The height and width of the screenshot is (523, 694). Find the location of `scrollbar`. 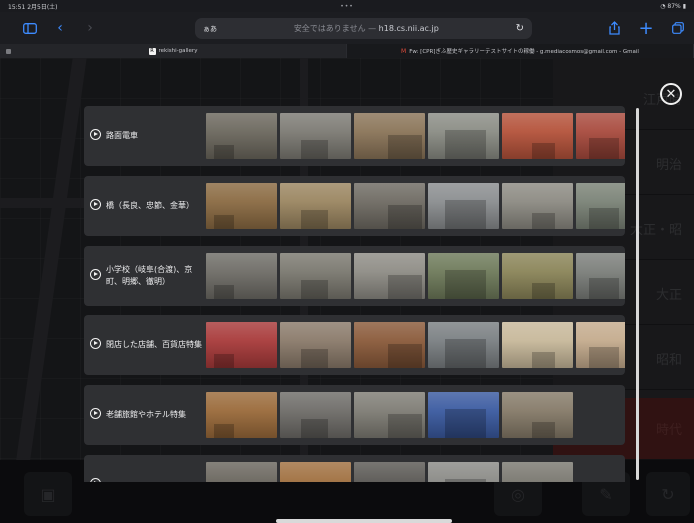

scrollbar is located at coordinates (637, 294).